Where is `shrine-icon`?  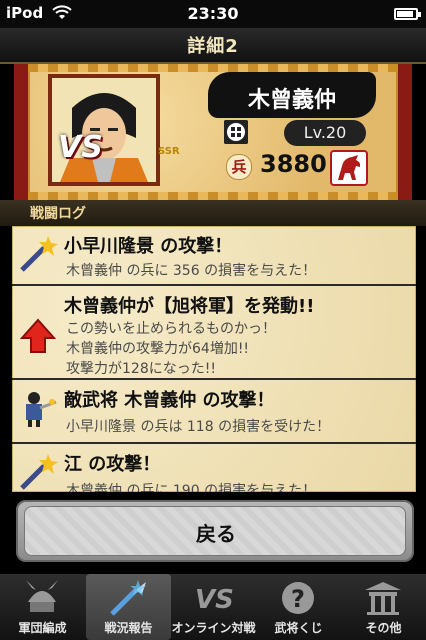 shrine-icon is located at coordinates (383, 598).